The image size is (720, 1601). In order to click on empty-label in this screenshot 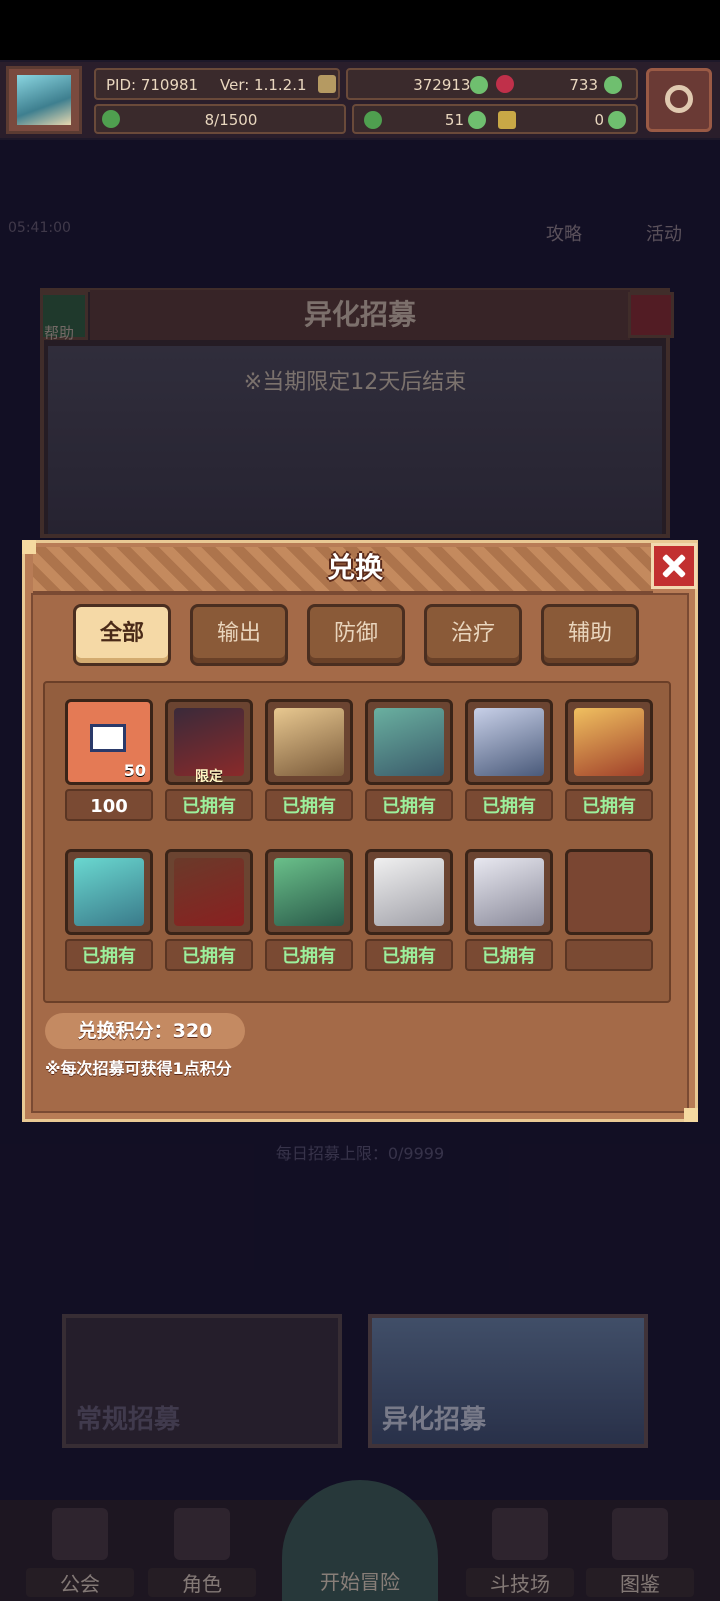, I will do `click(609, 955)`.